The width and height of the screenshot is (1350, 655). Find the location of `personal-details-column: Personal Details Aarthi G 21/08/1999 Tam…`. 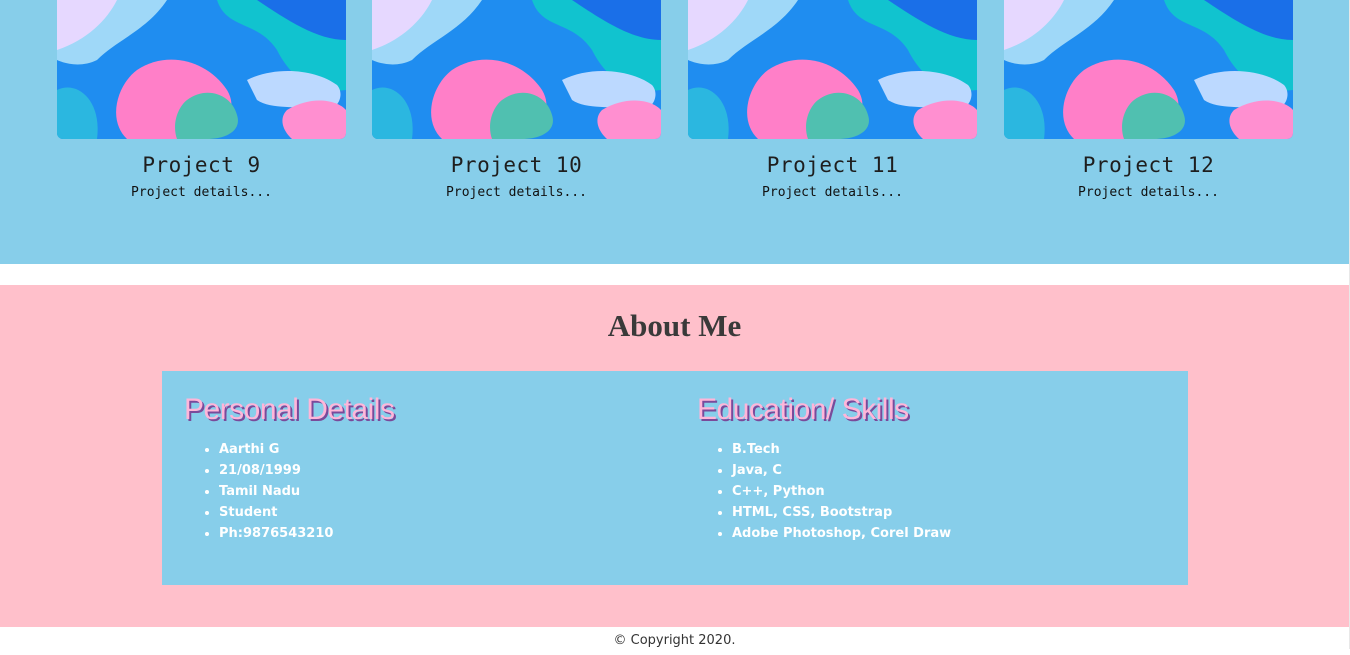

personal-details-column: Personal Details Aarthi G 21/08/1999 Tam… is located at coordinates (289, 468).